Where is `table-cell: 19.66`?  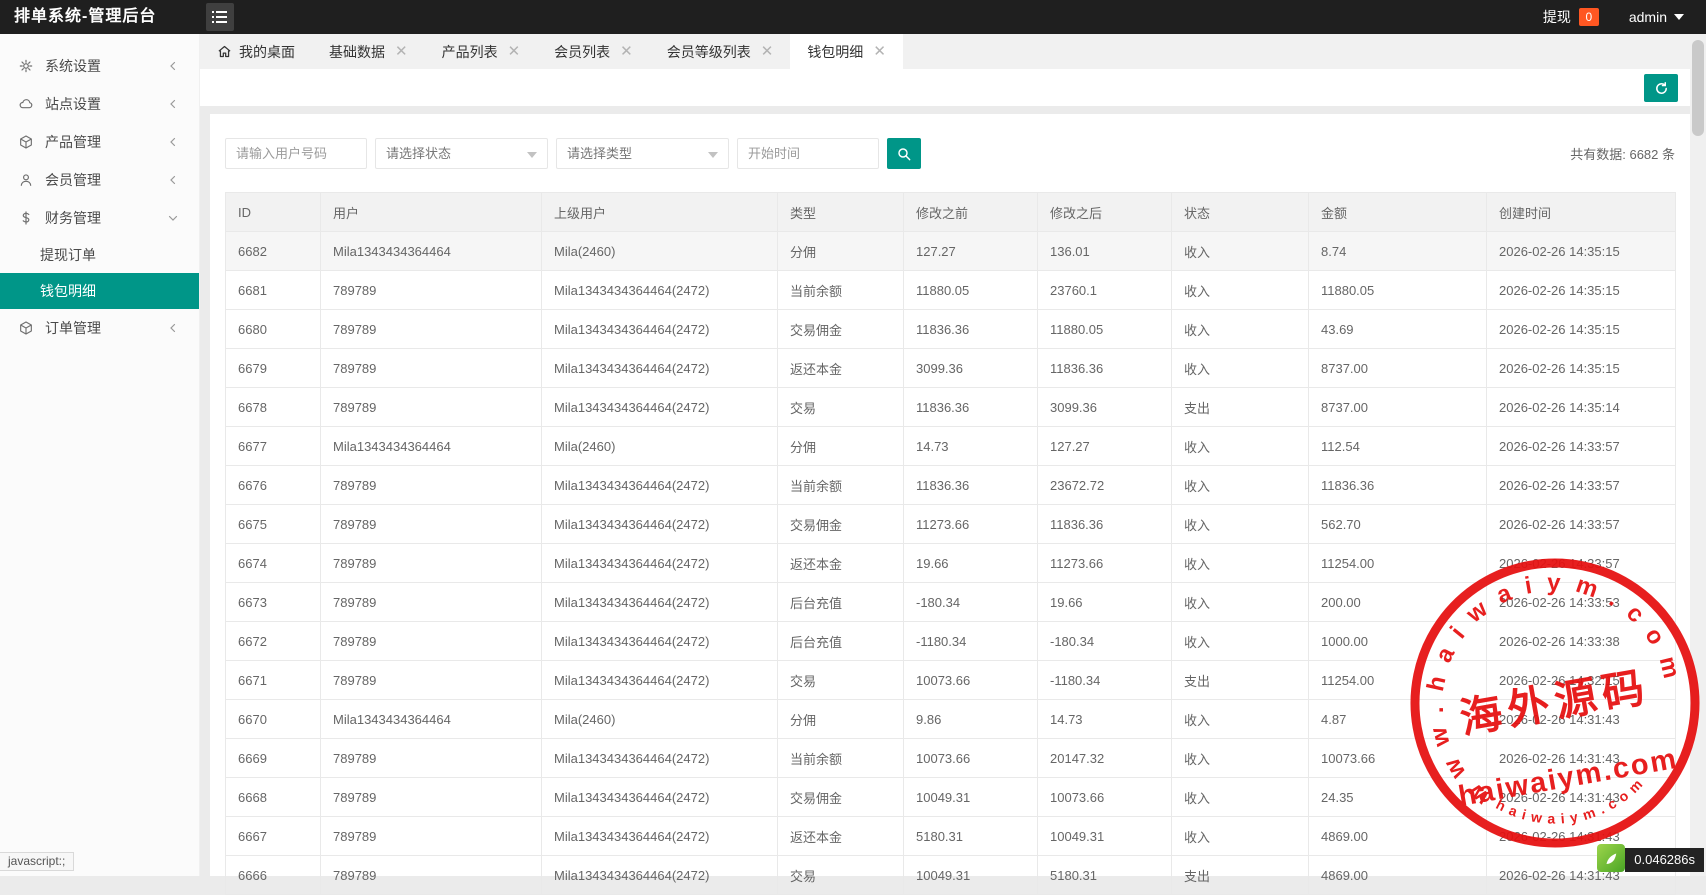
table-cell: 19.66 is located at coordinates (1104, 602).